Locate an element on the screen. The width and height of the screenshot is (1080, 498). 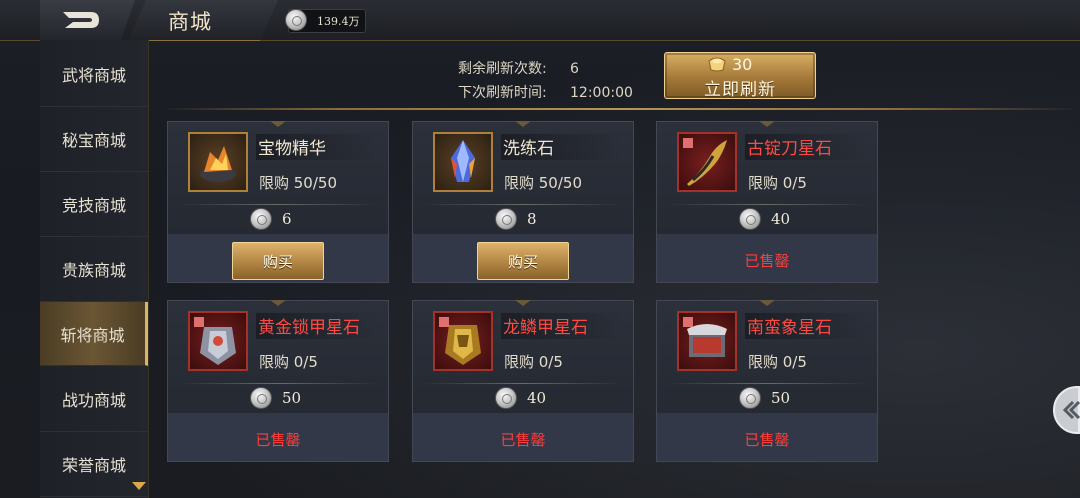
next-refresh-label: 下次刷新时间: is located at coordinates (502, 93).